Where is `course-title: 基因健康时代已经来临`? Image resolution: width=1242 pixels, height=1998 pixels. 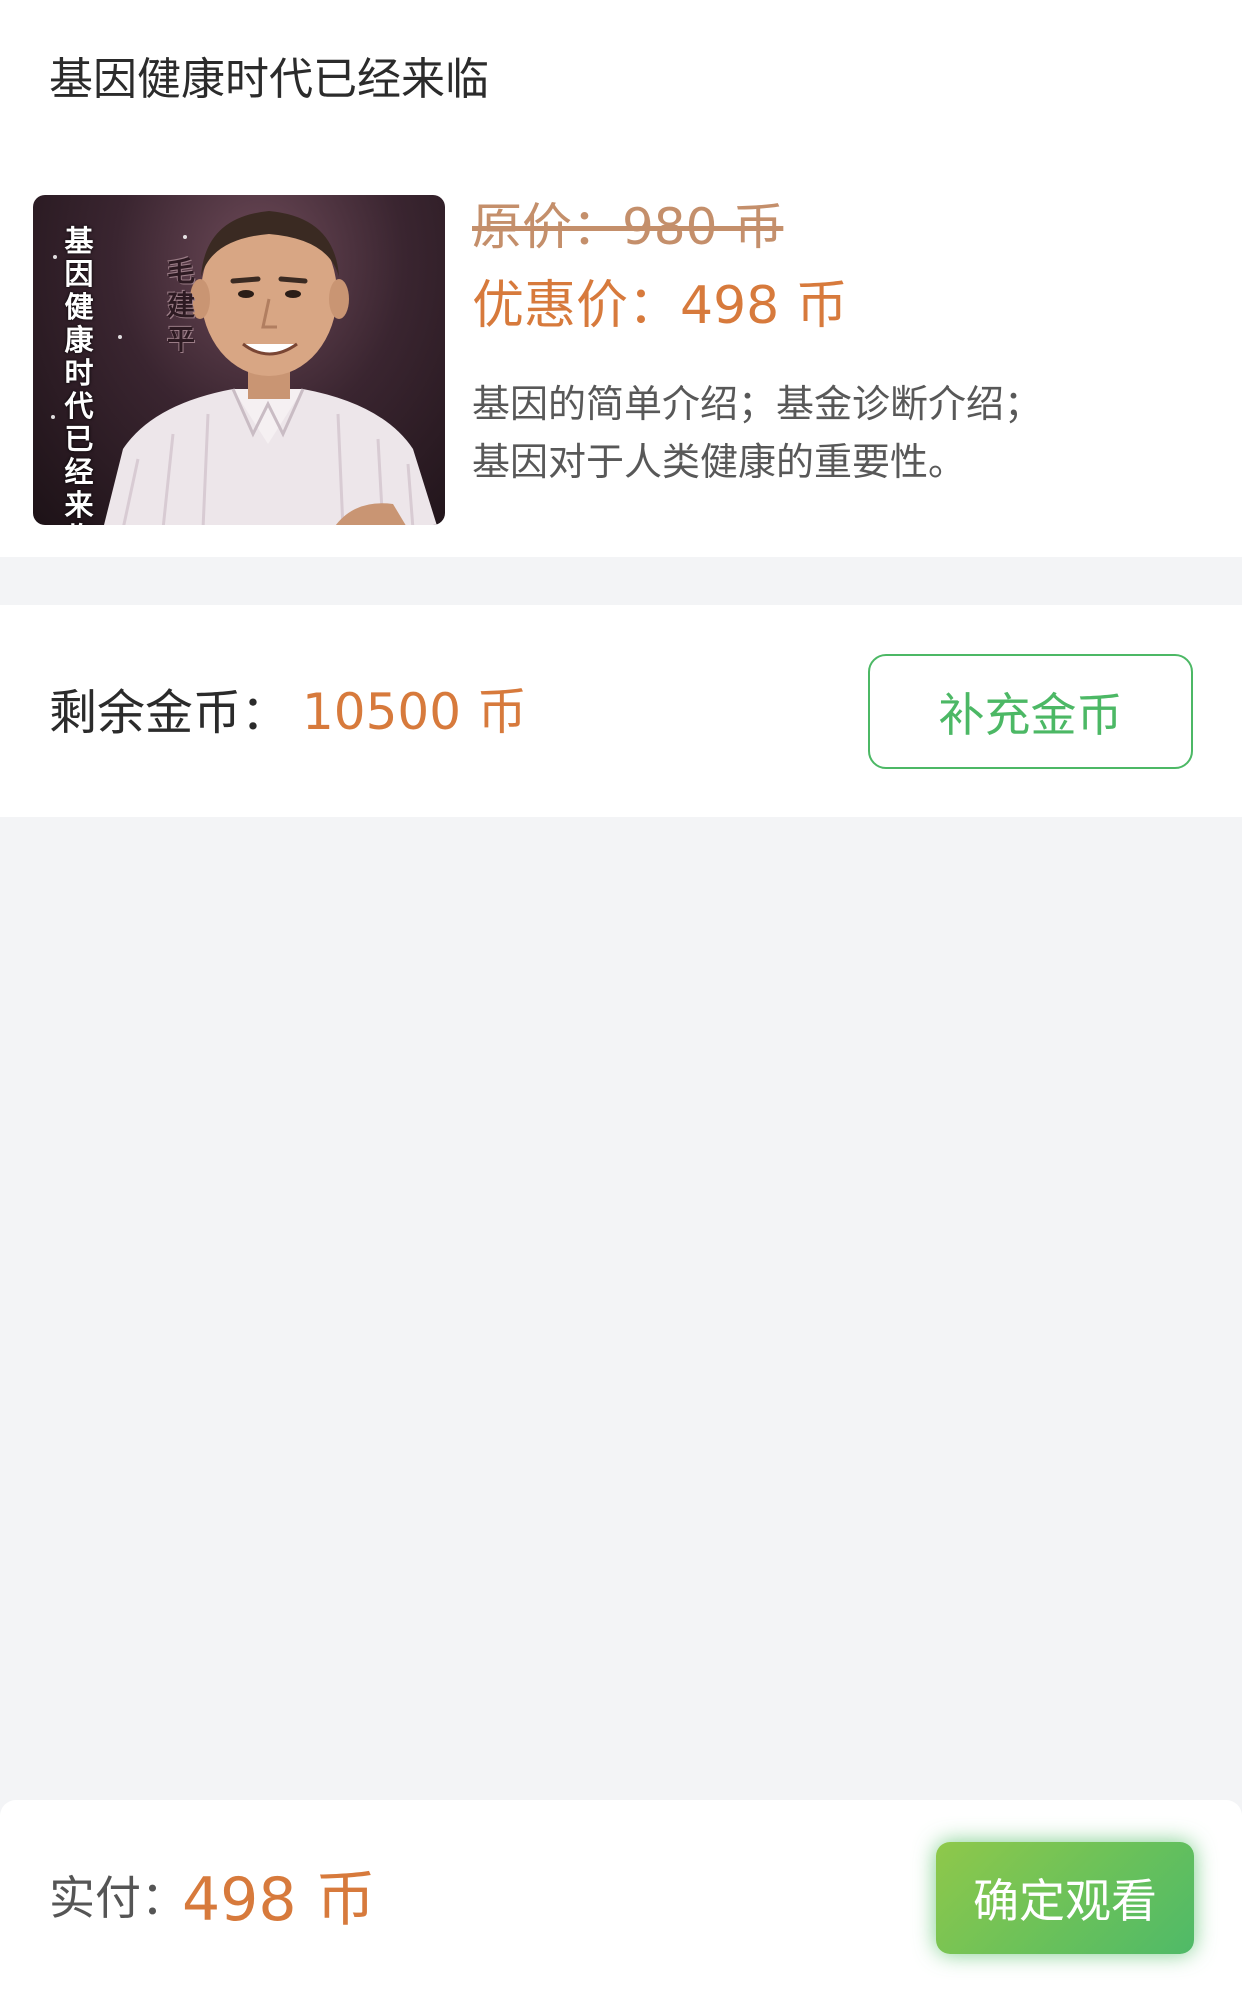
course-title: 基因健康时代已经来临 is located at coordinates (269, 79).